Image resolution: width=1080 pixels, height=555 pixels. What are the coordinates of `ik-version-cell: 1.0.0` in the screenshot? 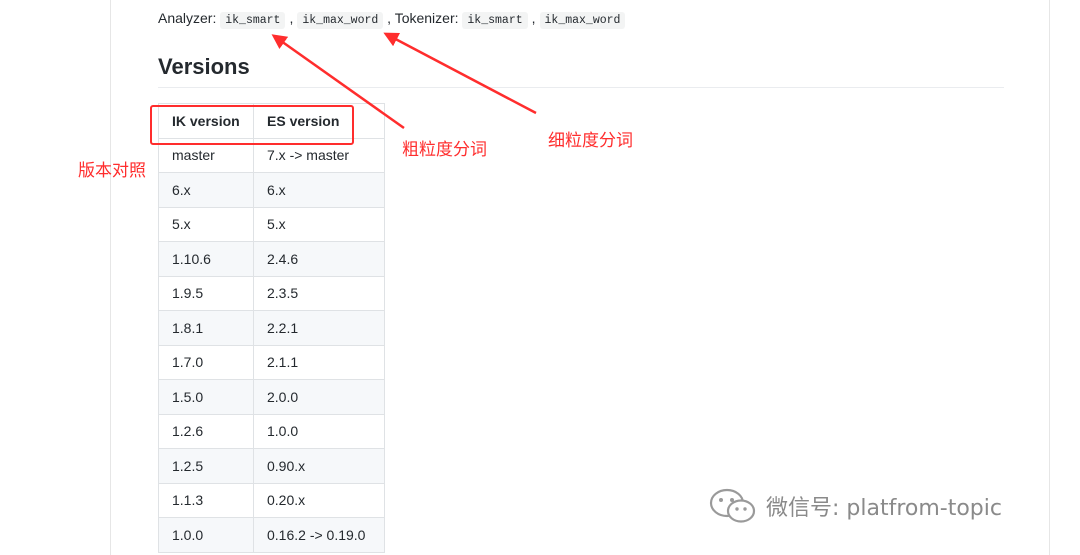 It's located at (206, 535).